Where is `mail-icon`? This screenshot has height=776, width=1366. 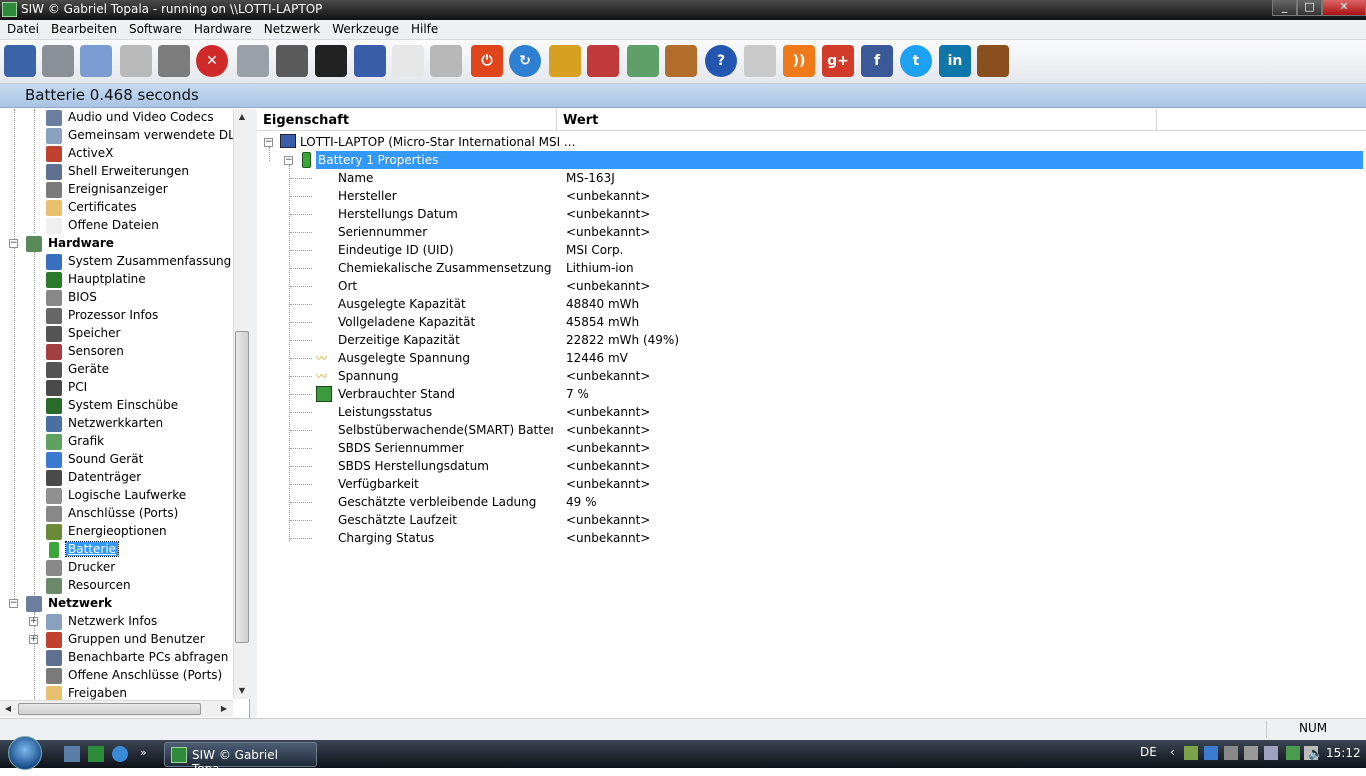
mail-icon is located at coordinates (760, 61).